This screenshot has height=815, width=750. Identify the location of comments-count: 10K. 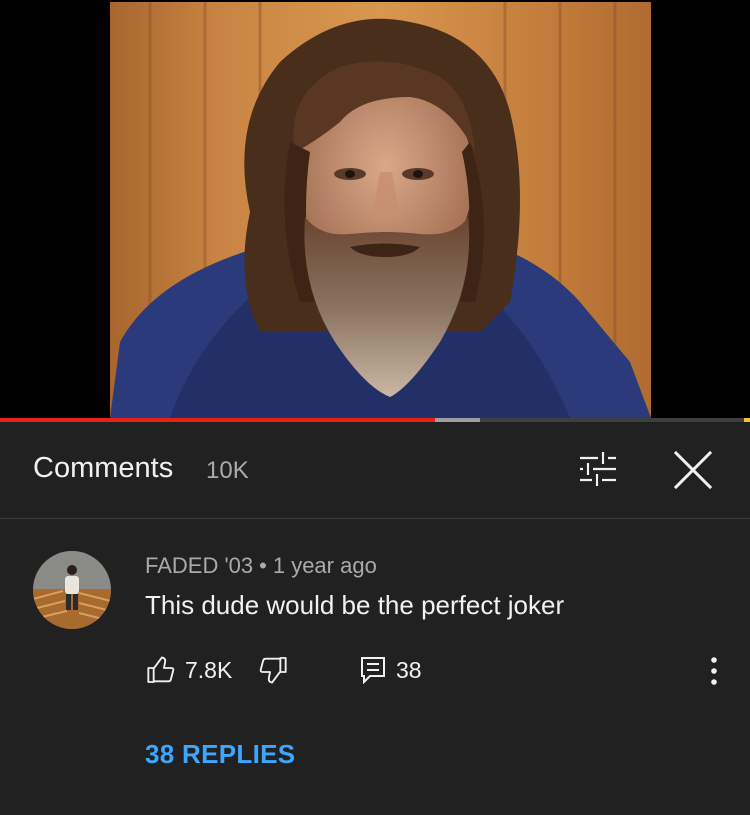
(227, 470).